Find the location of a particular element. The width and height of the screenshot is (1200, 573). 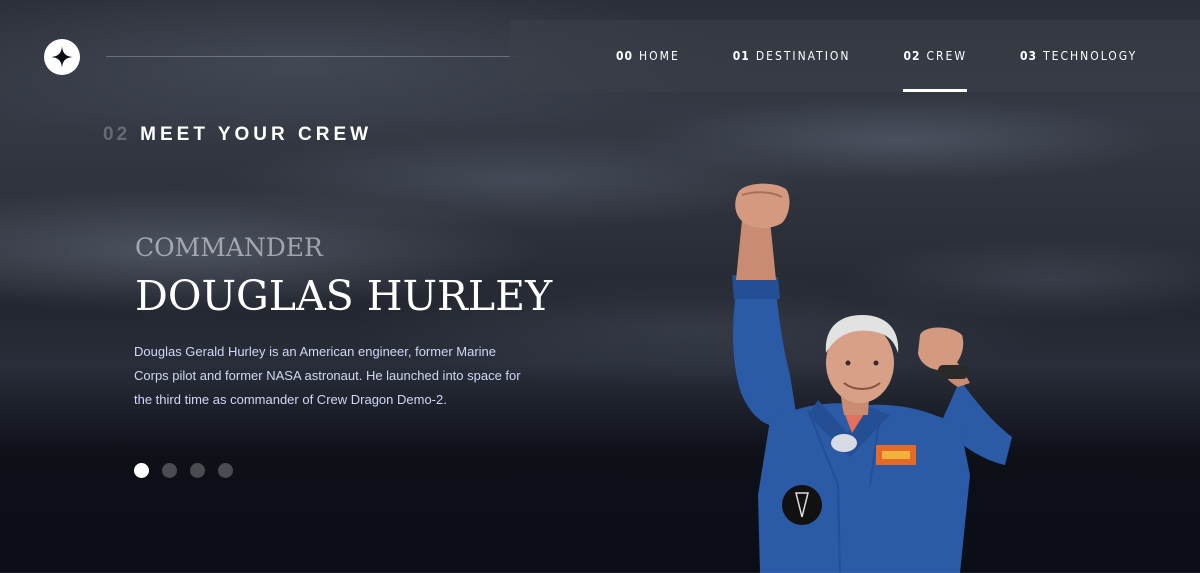

page-title: 02 MEET YOUR CREW is located at coordinates (237, 135).